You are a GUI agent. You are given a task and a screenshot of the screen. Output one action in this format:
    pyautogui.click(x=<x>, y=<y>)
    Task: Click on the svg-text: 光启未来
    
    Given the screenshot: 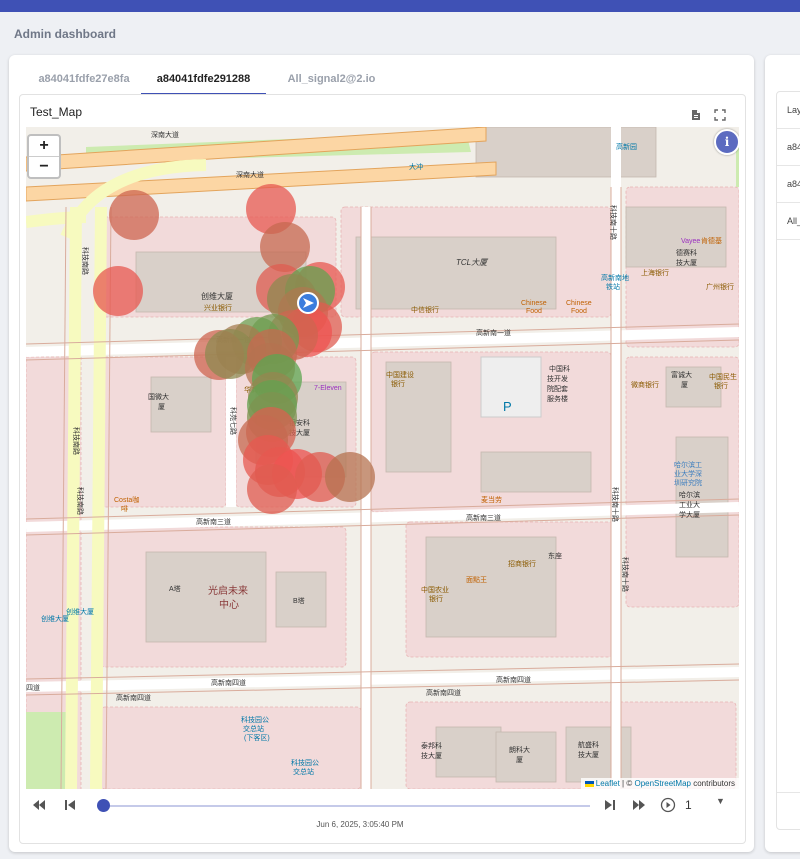 What is the action you would take?
    pyautogui.click(x=228, y=590)
    